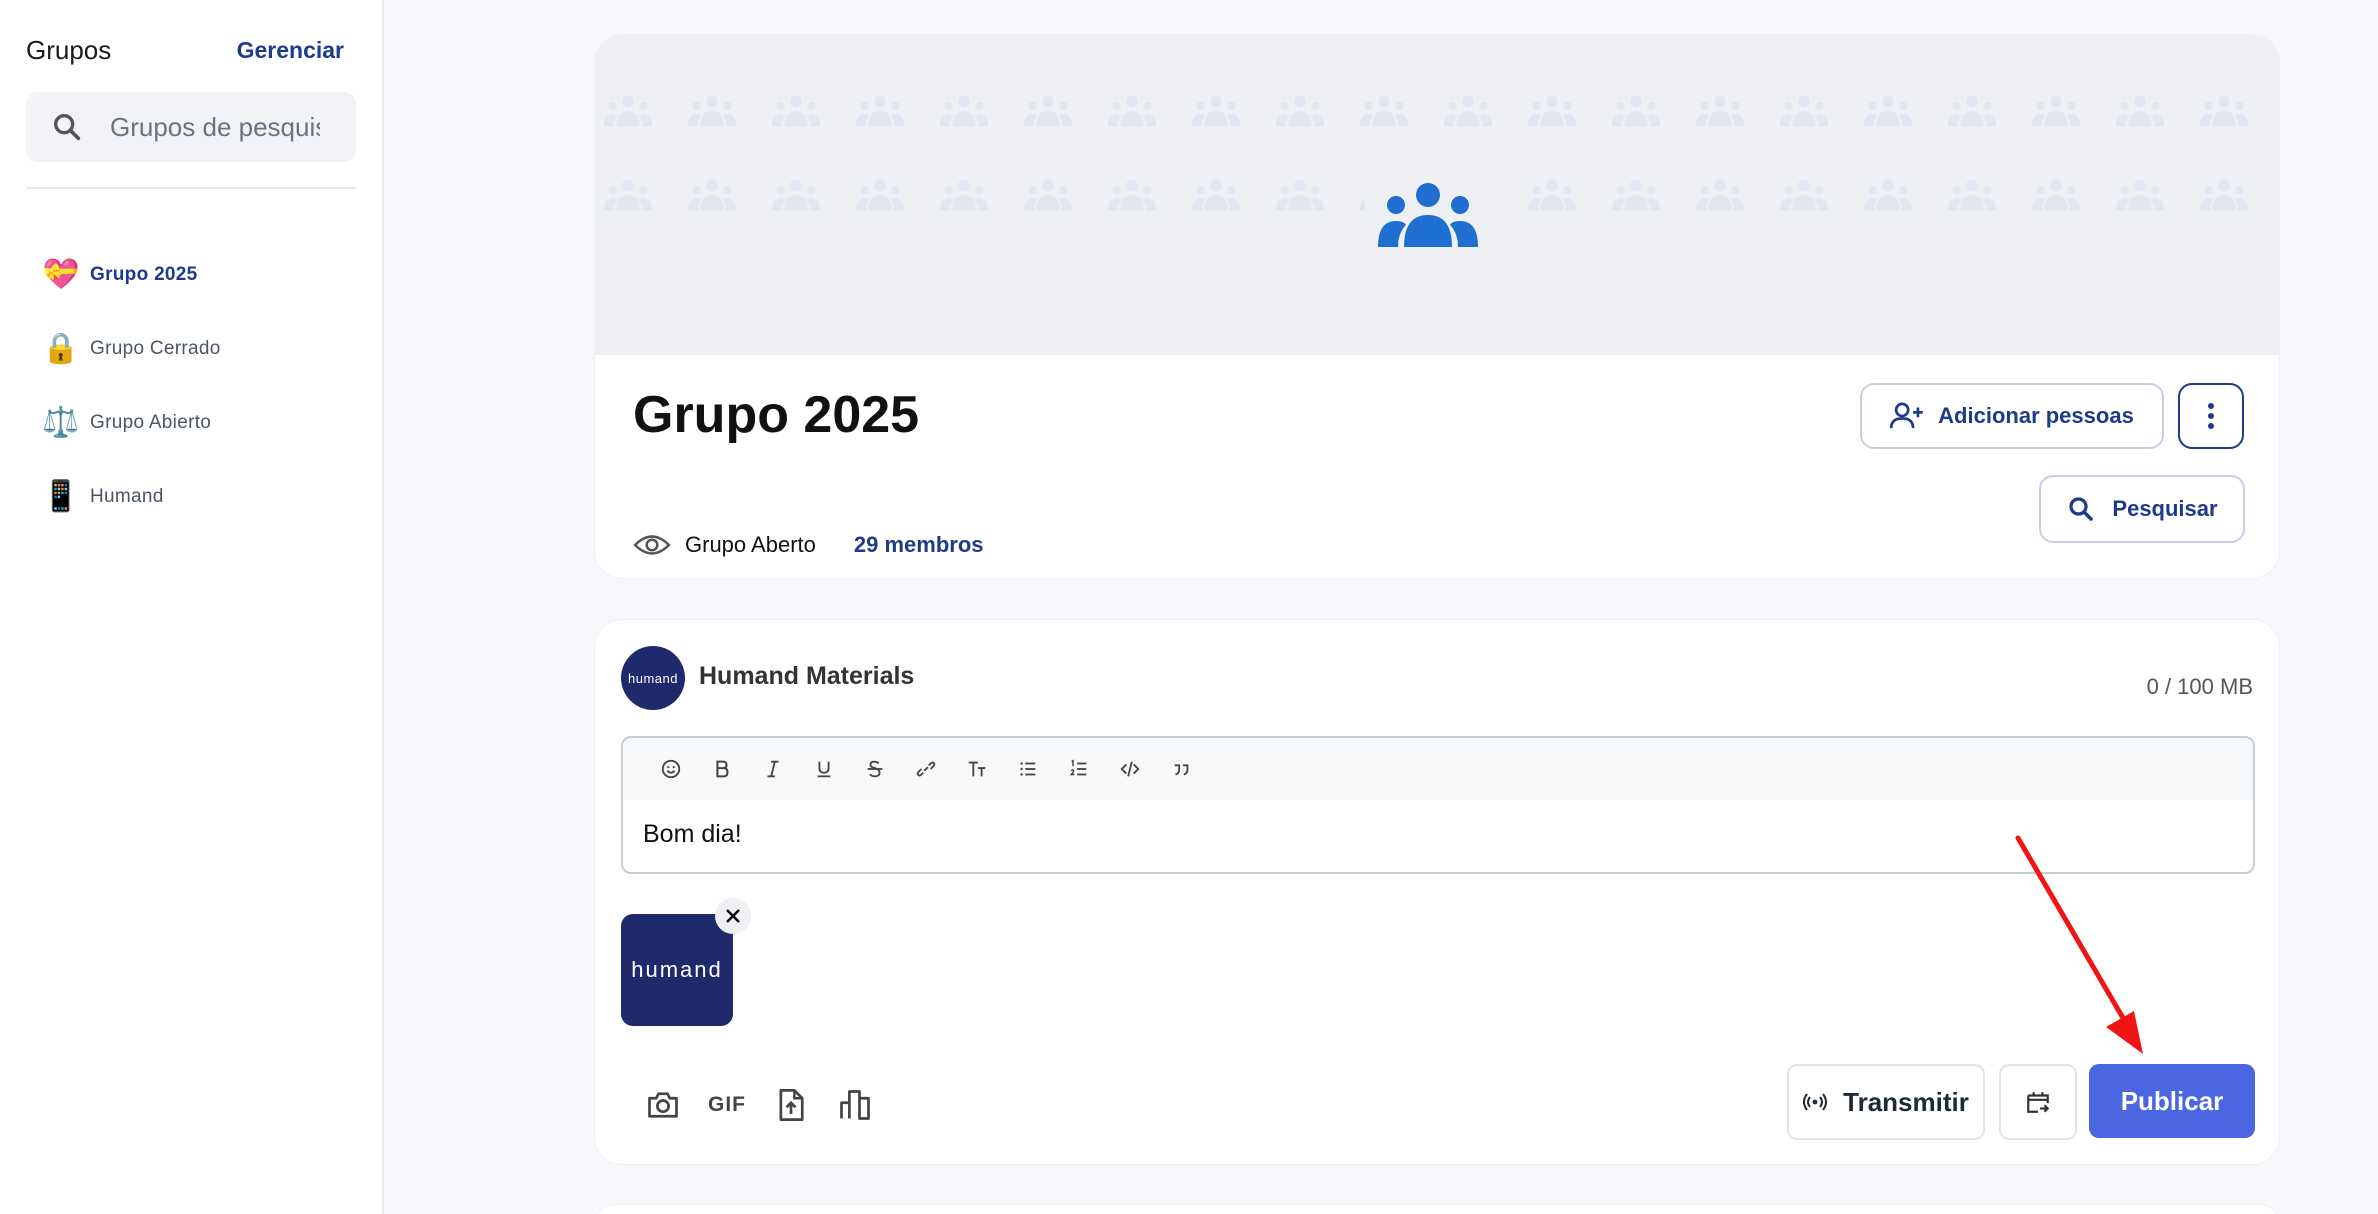 The image size is (2378, 1214). I want to click on lock-icon: 🔒, so click(61, 348).